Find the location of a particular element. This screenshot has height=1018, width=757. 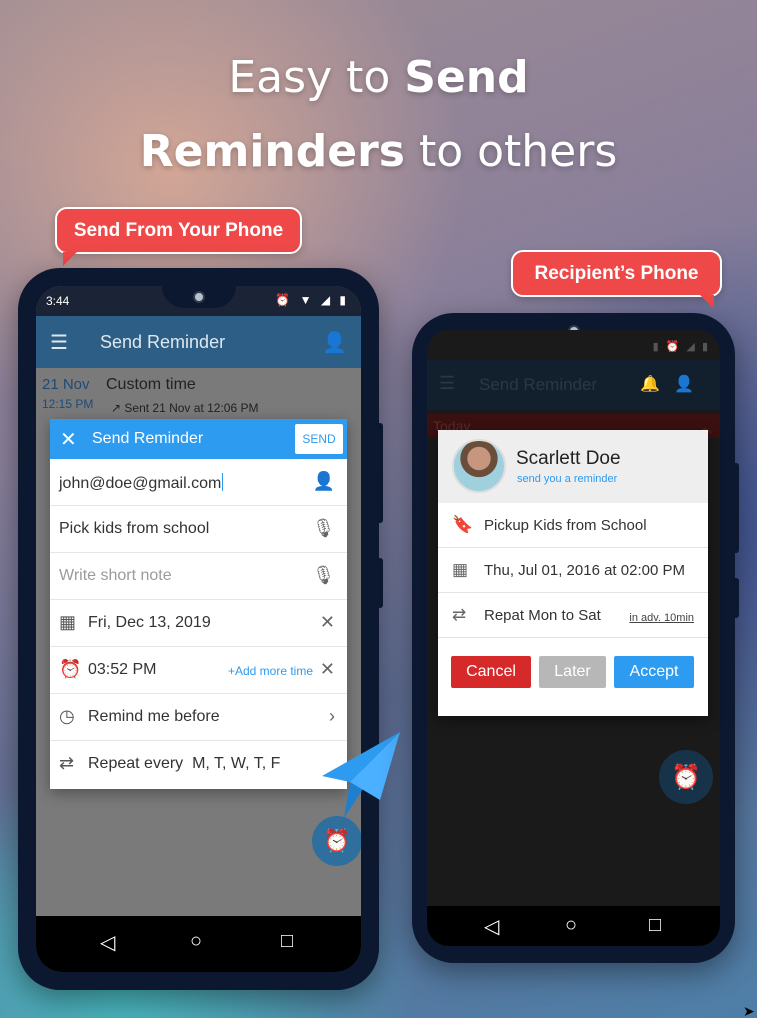

headline-line1: Easy to Send is located at coordinates (378, 77).